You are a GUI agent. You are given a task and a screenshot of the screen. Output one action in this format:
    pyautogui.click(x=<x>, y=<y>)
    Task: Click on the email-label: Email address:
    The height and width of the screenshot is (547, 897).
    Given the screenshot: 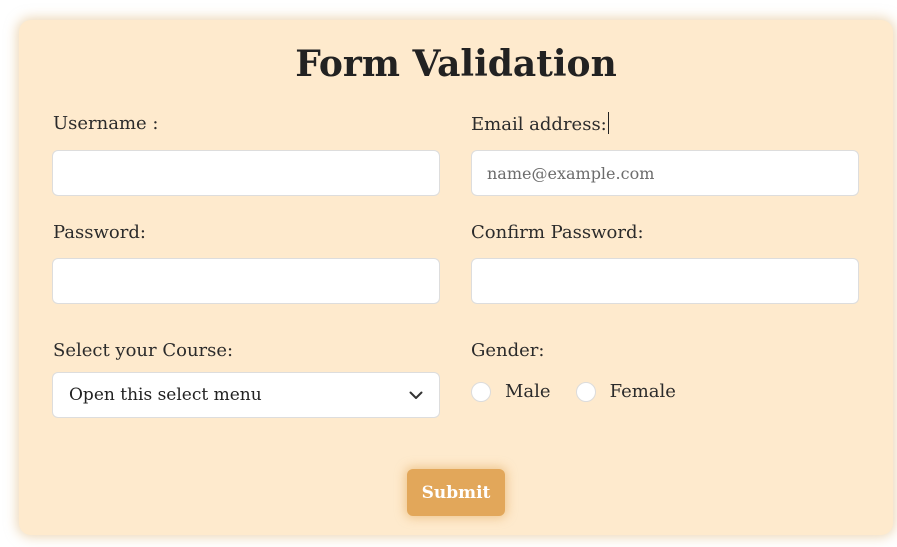 What is the action you would take?
    pyautogui.click(x=540, y=123)
    